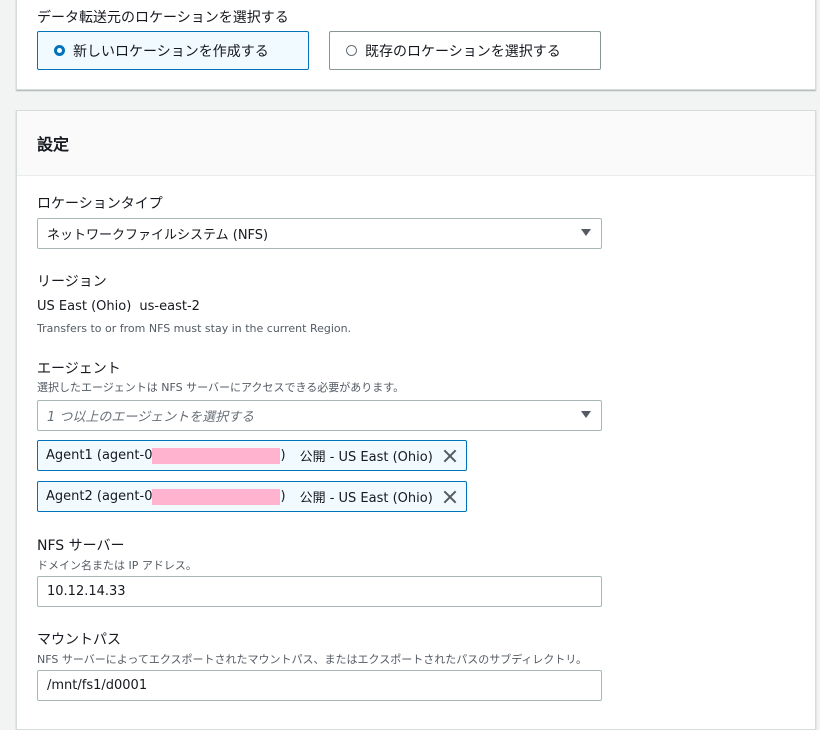 This screenshot has width=820, height=730. I want to click on nfs-server-description: ドメイン名または IP アドレス。, so click(117, 565).